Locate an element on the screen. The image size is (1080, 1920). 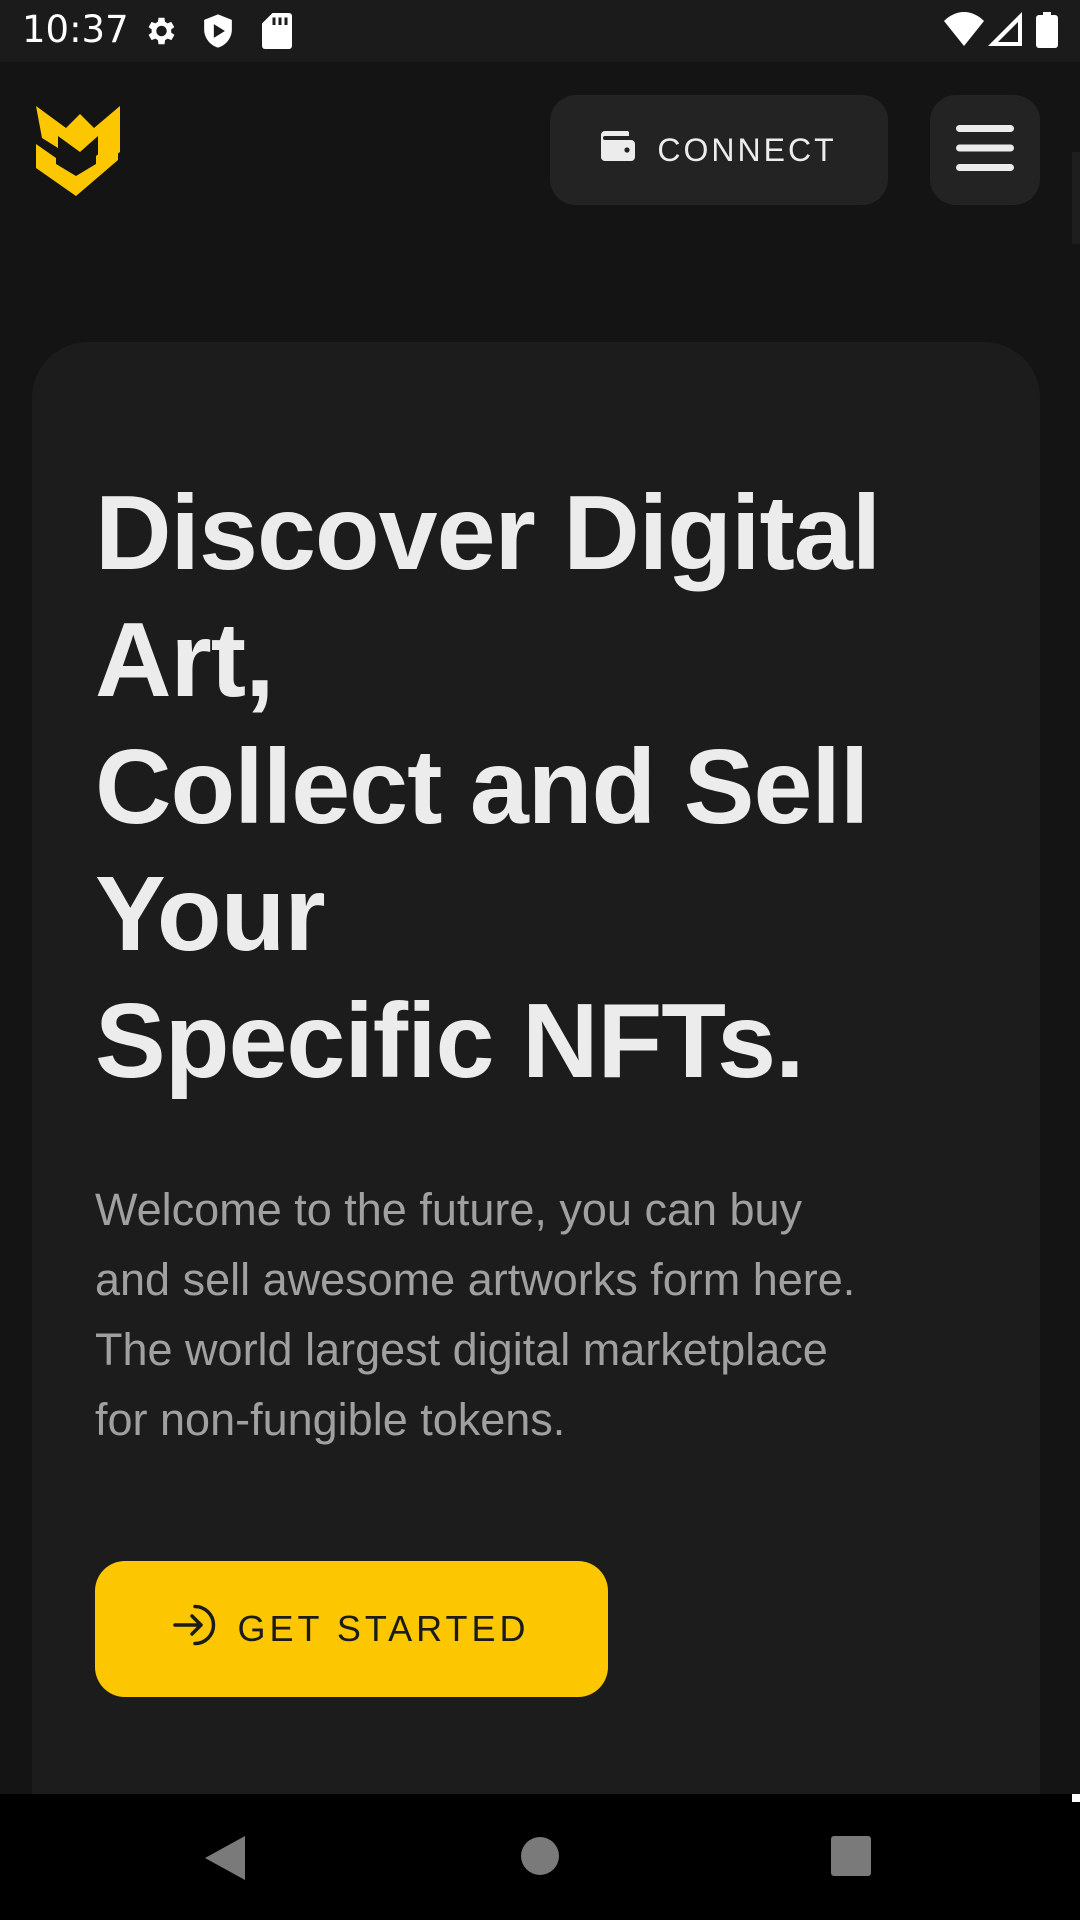
app-header: CONNECT is located at coordinates (540, 181).